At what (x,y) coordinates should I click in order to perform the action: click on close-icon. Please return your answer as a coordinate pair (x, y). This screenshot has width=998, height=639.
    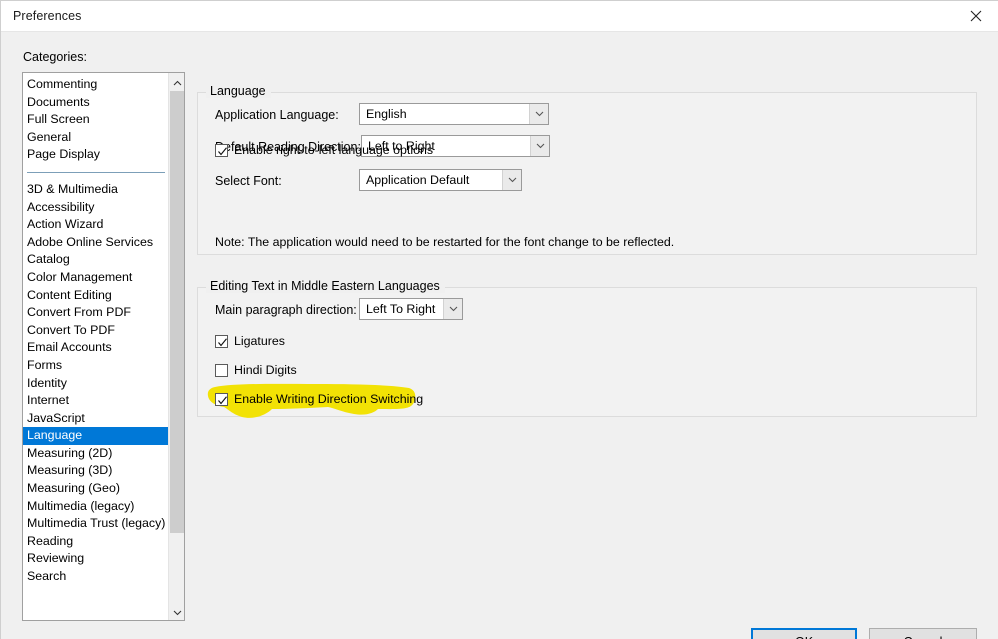
    Looking at the image, I should click on (976, 16).